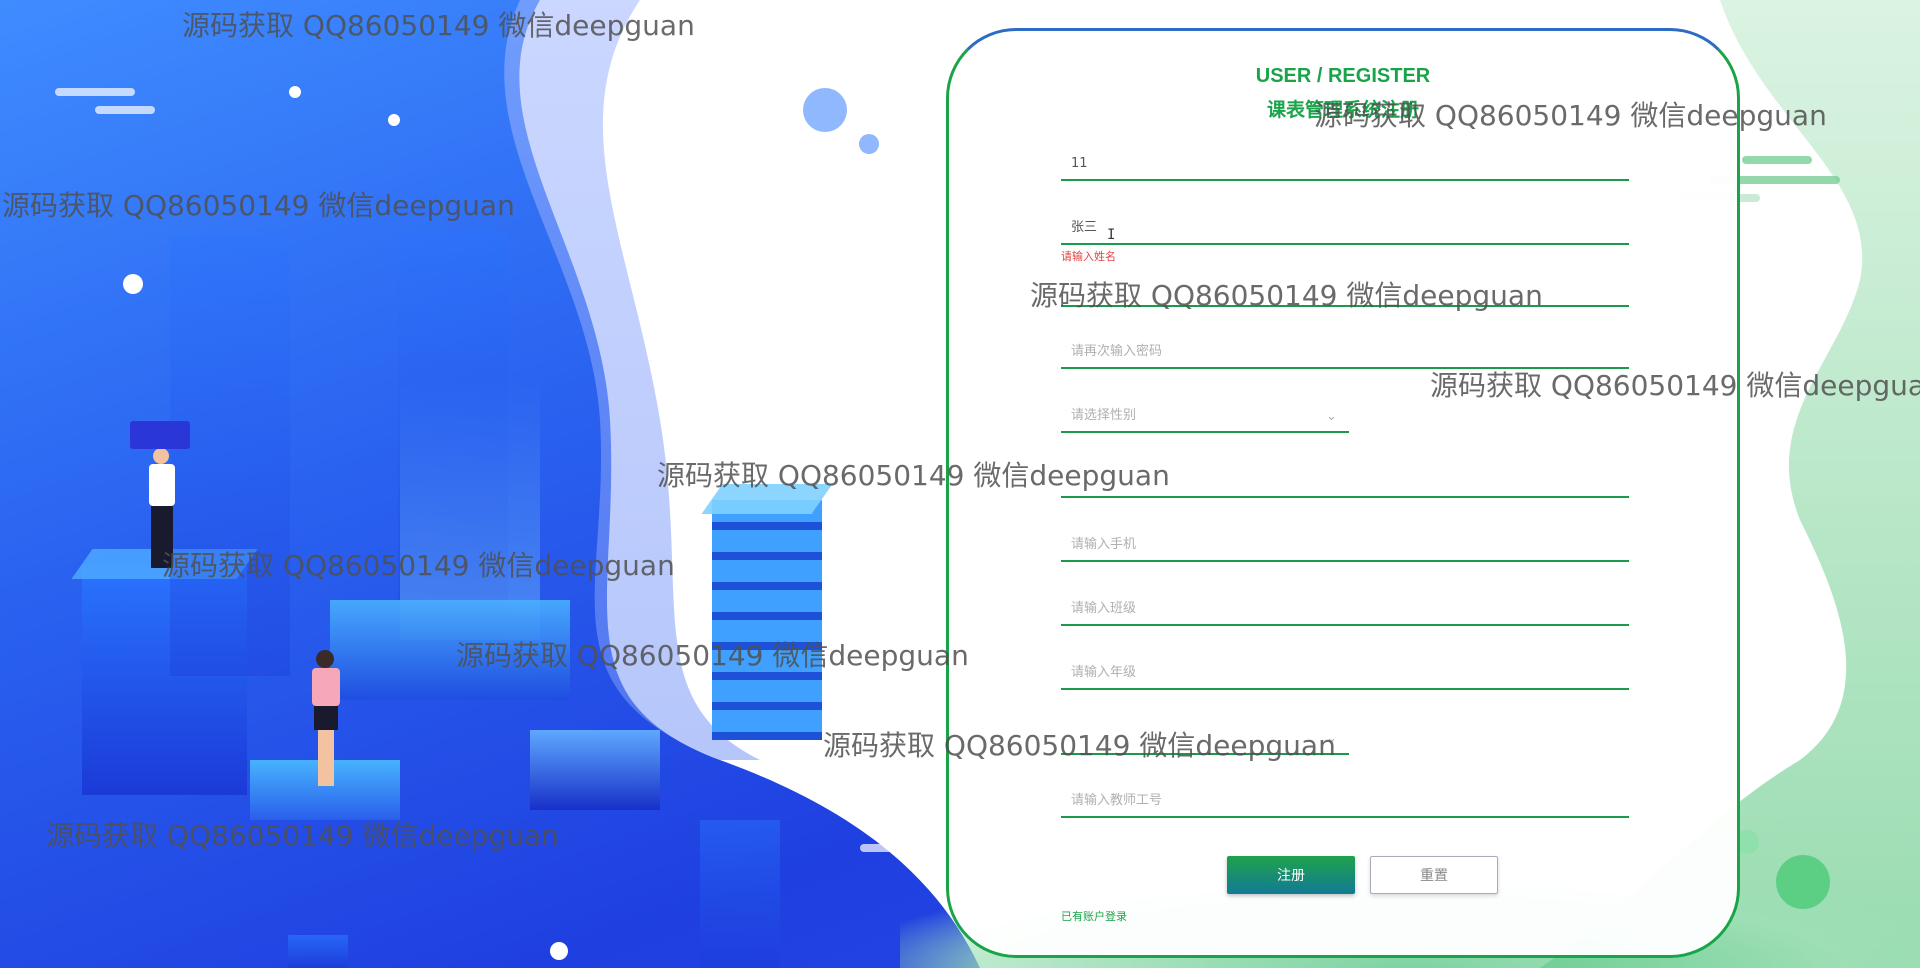 Image resolution: width=1920 pixels, height=968 pixels. I want to click on reset-button: 重置, so click(1434, 875).